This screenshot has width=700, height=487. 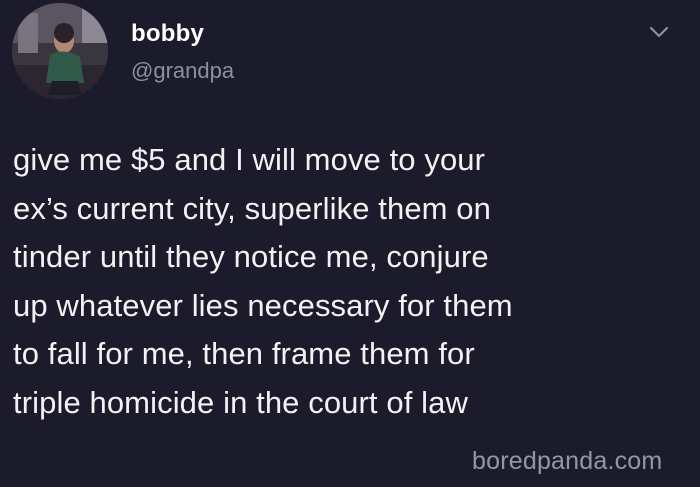 I want to click on avatar, so click(x=60, y=51).